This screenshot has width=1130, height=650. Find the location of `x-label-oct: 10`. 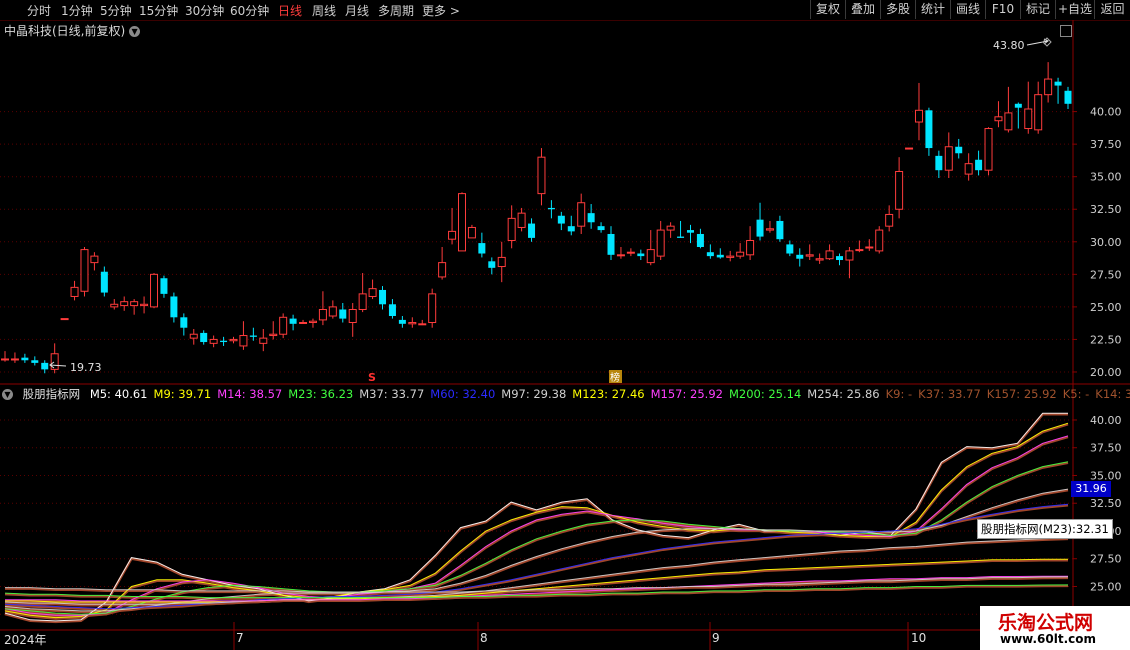

x-label-oct: 10 is located at coordinates (919, 638).